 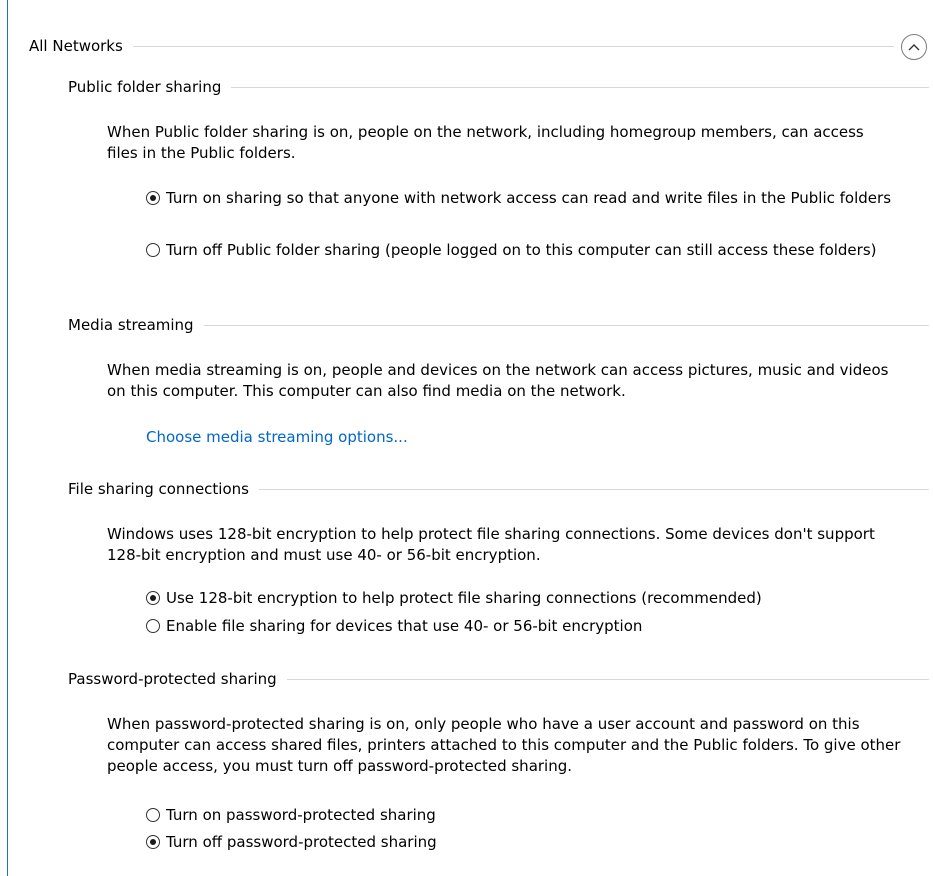 I want to click on all-networks-title: All Networks, so click(x=76, y=46).